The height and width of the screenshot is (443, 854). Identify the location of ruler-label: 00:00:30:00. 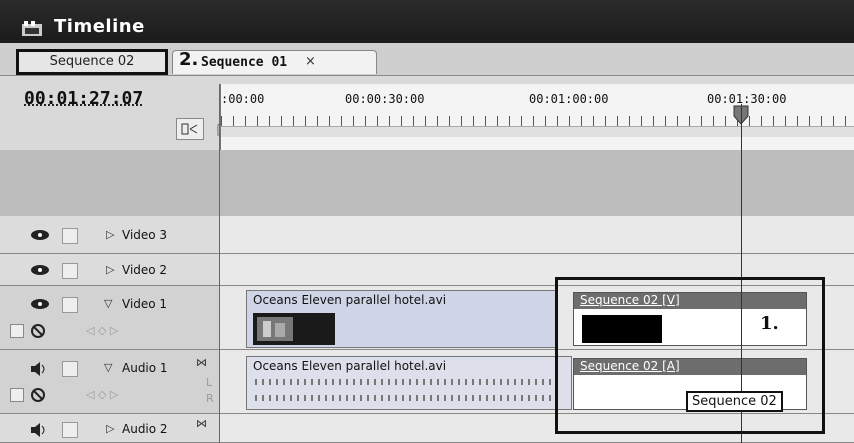
(385, 99).